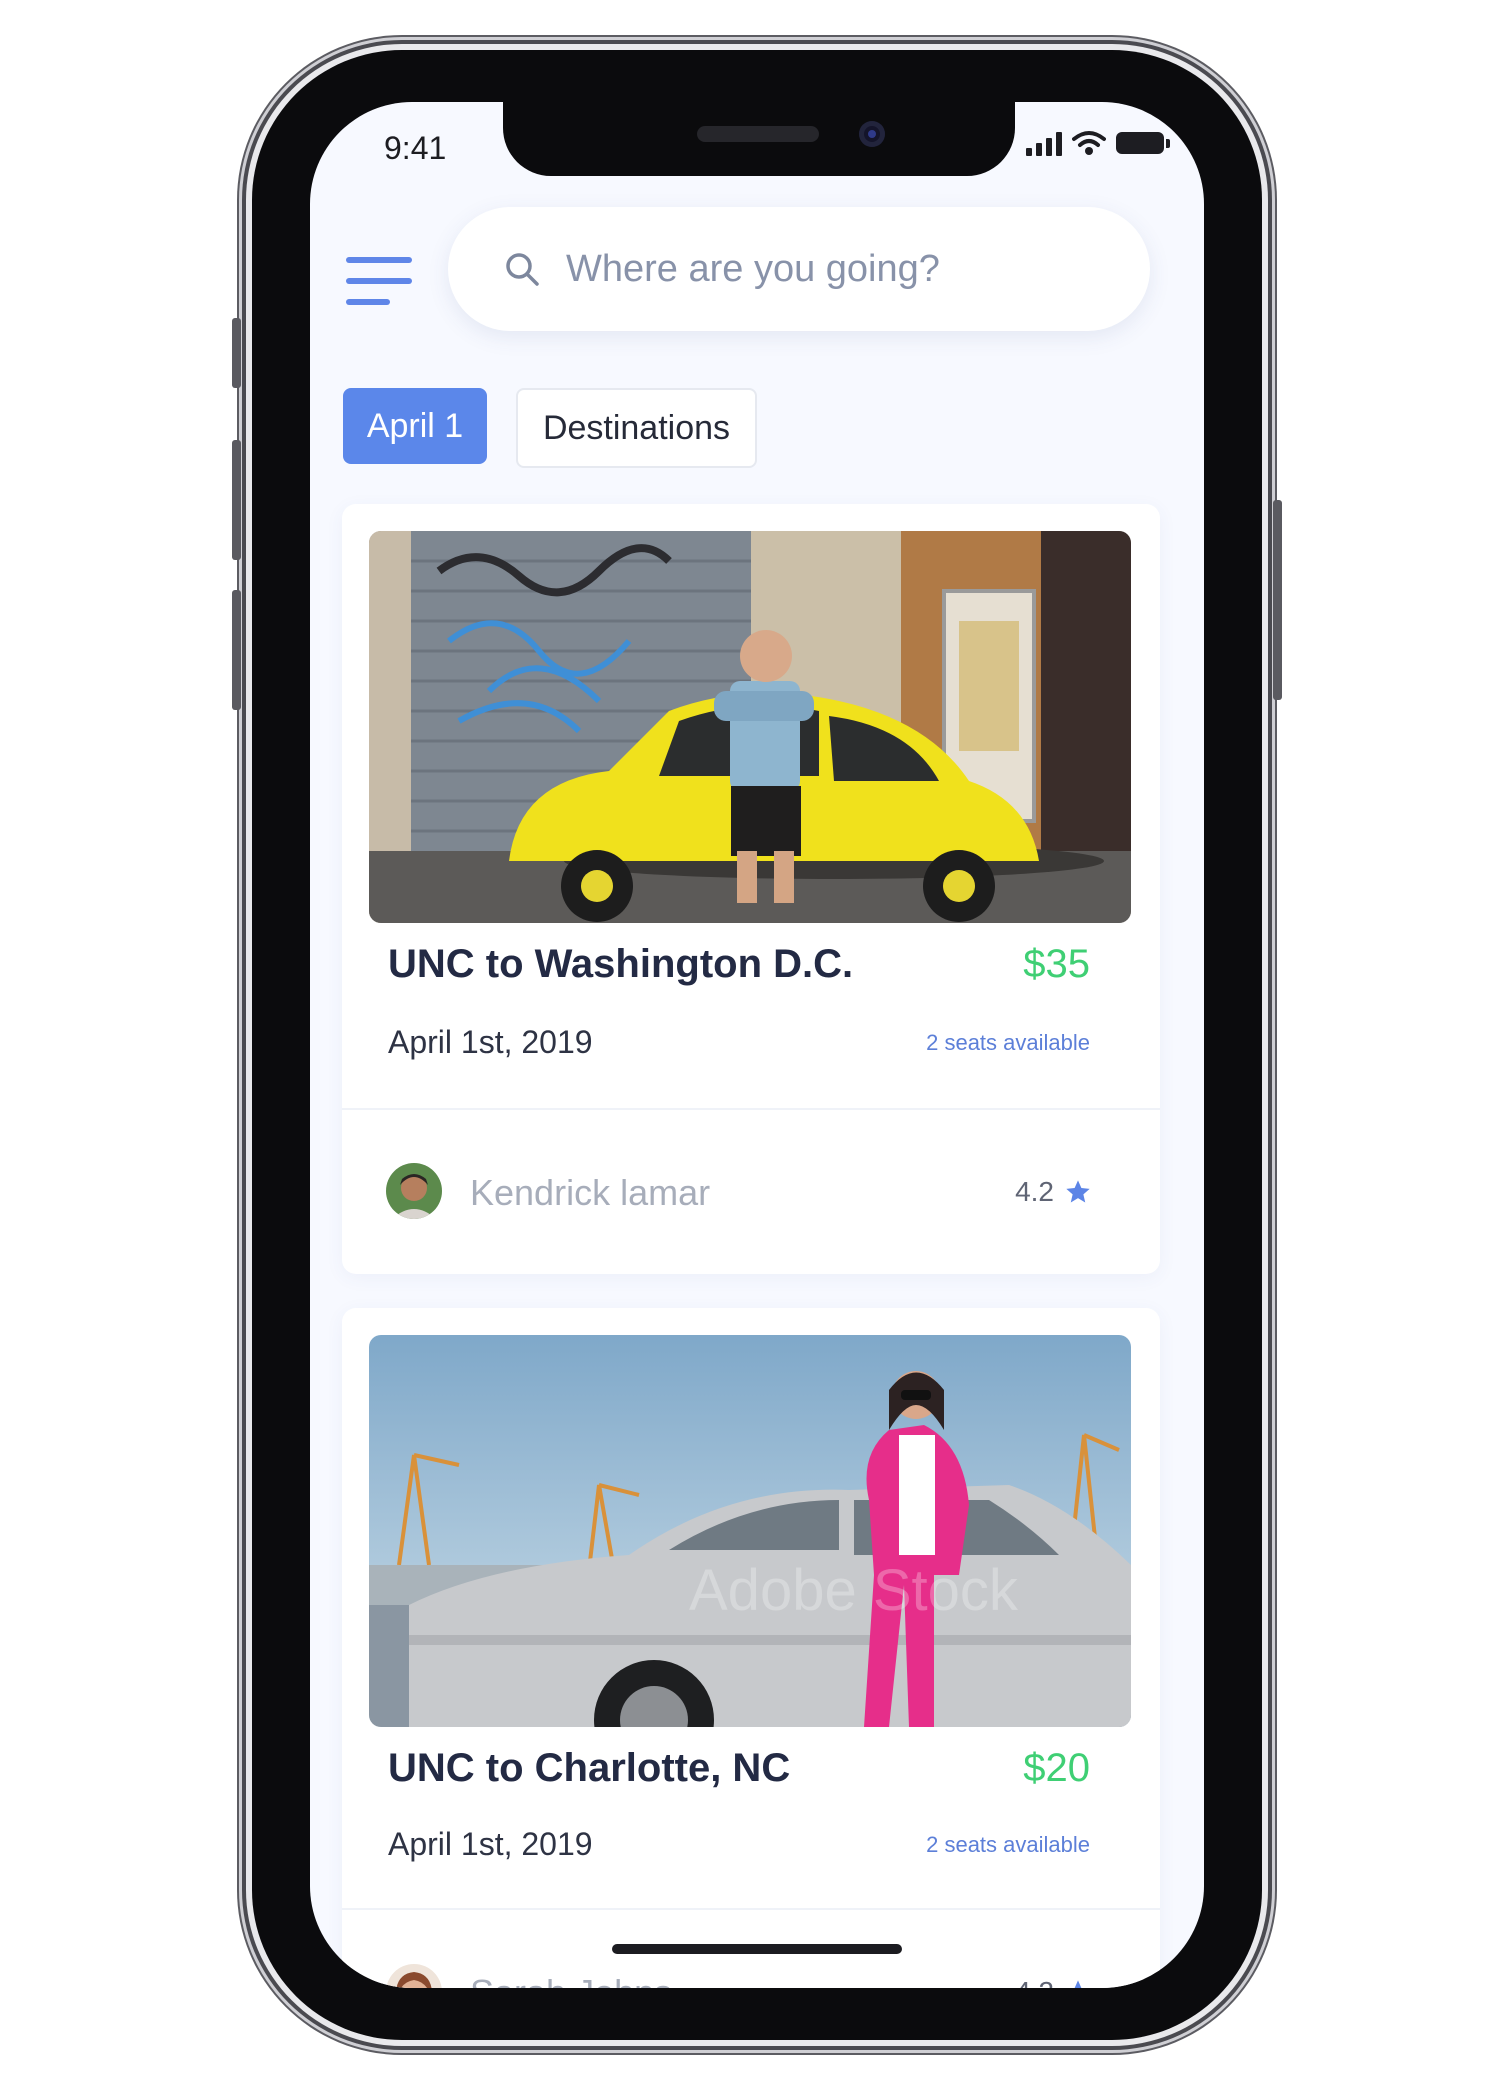 The width and height of the screenshot is (1500, 2100). What do you see at coordinates (590, 1192) in the screenshot?
I see `driver-name: Kendrick lamar` at bounding box center [590, 1192].